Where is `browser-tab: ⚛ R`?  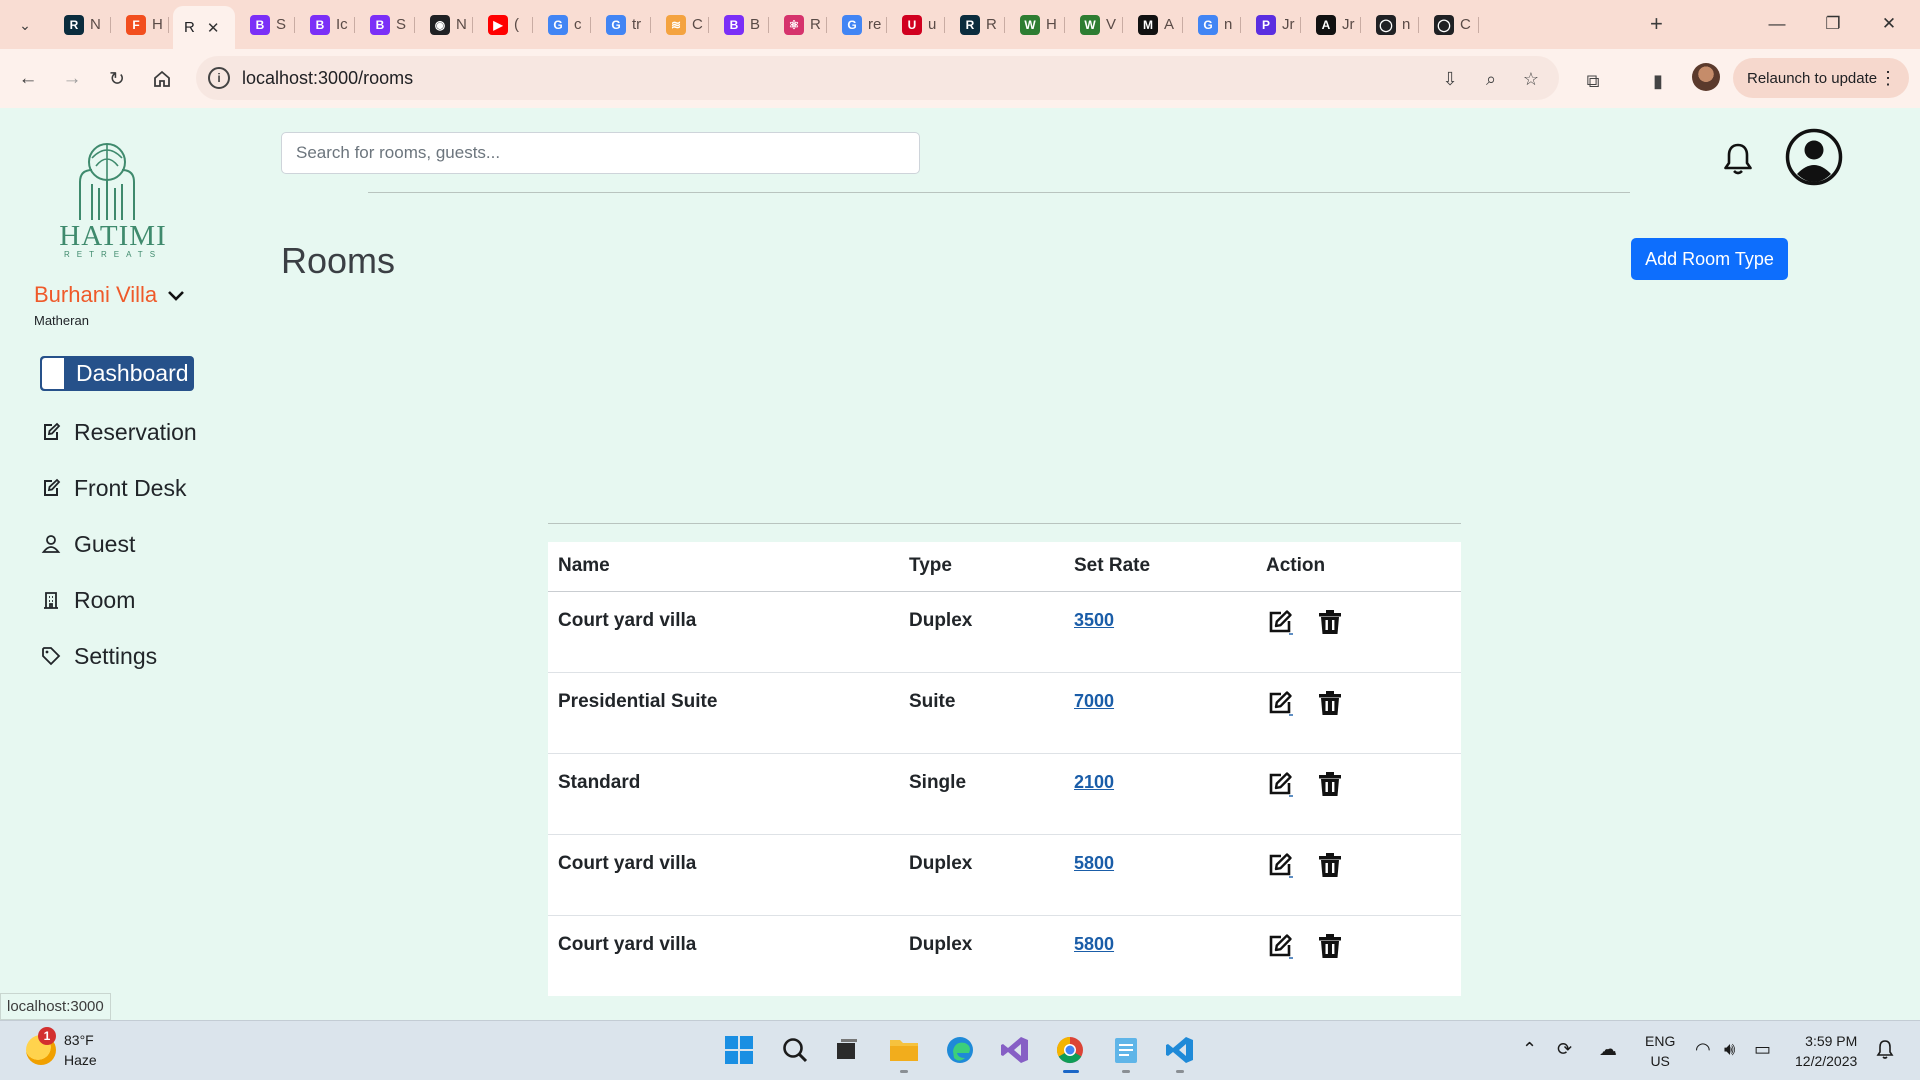
browser-tab: ⚛ R is located at coordinates (800, 24).